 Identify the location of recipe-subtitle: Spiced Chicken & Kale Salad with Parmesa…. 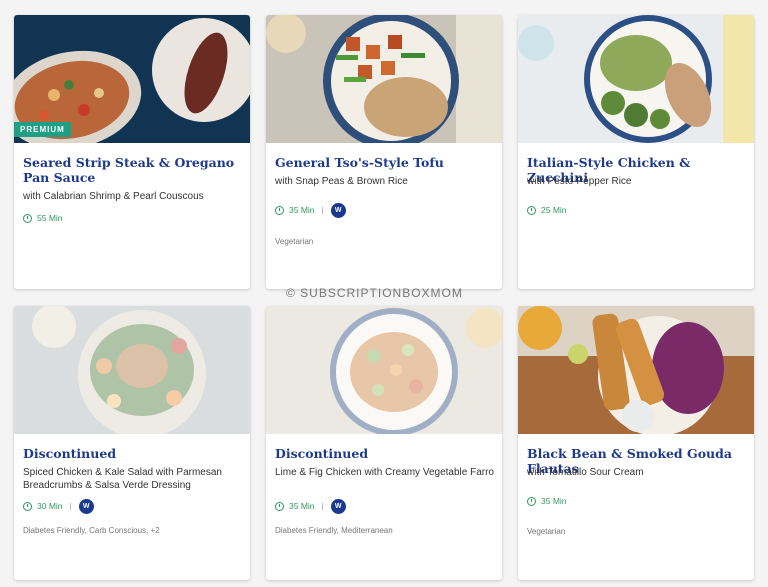
(122, 479).